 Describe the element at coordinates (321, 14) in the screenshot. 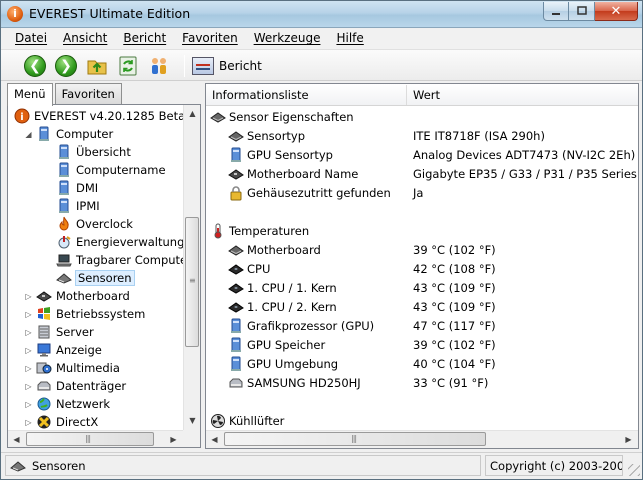

I see `title-bar: i EVEREST Ultimate Edition ✕` at that location.